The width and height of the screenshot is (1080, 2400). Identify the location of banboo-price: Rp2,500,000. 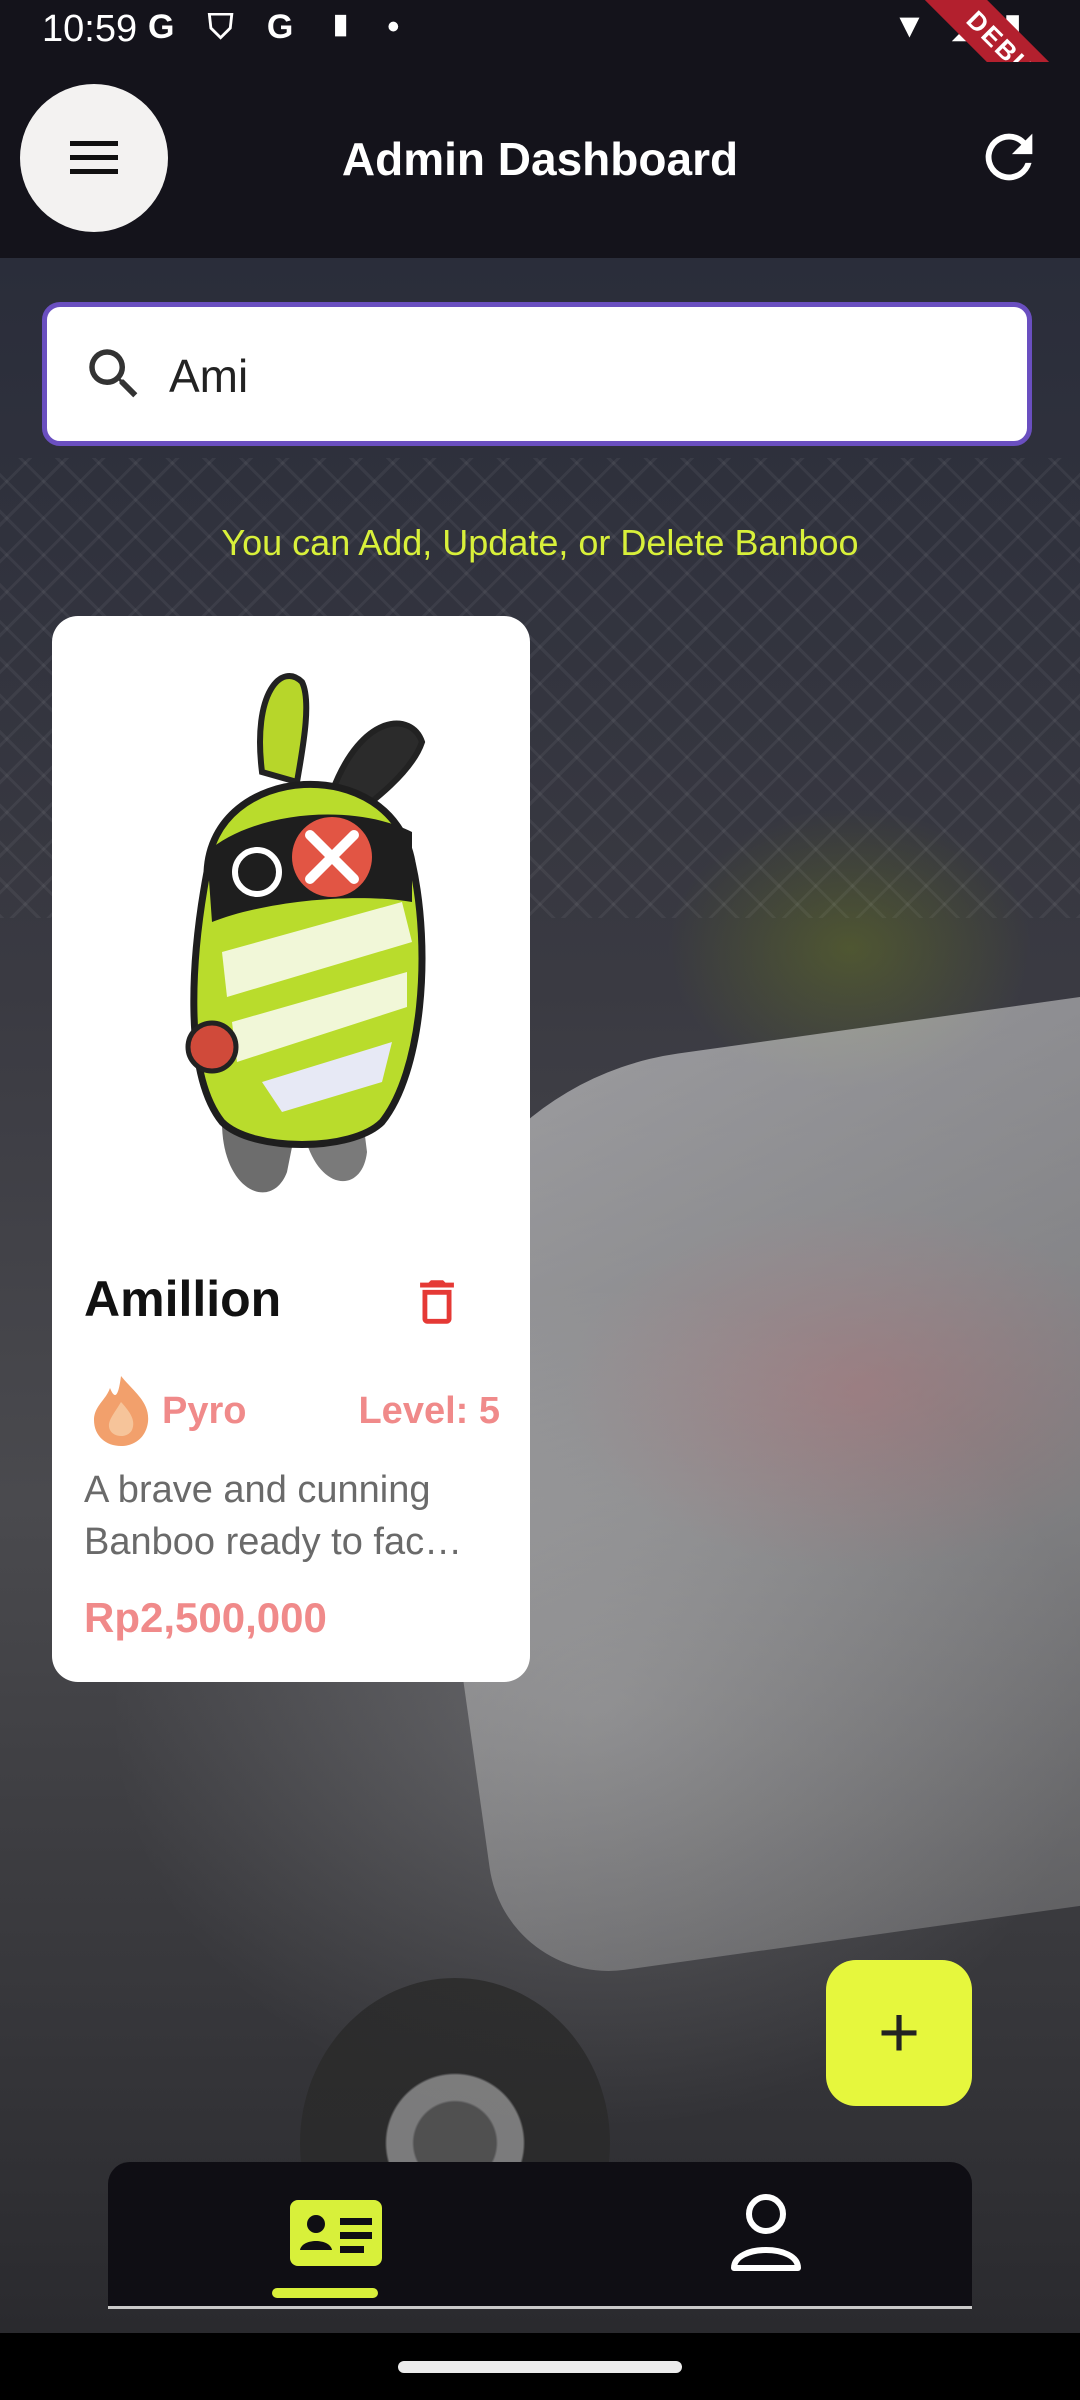
(205, 1617).